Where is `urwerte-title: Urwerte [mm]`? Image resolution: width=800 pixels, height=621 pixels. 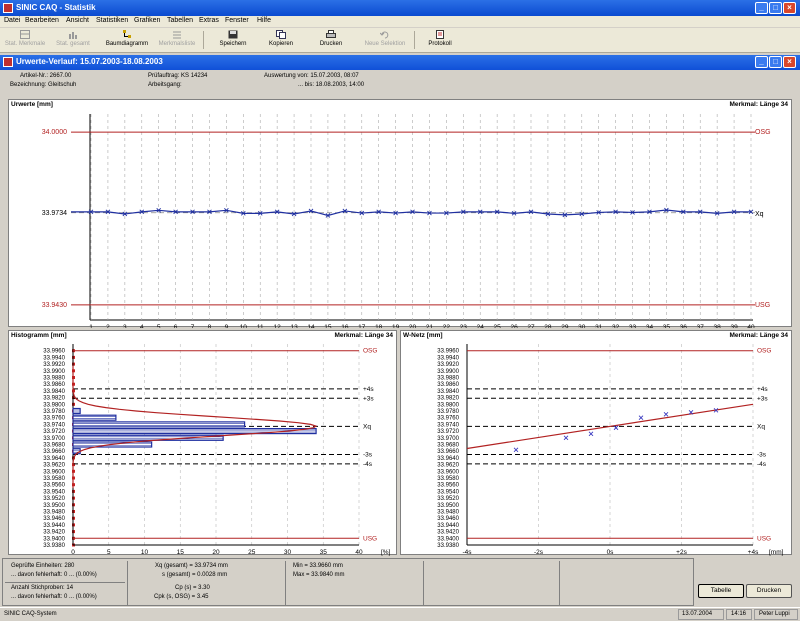
urwerte-title: Urwerte [mm] is located at coordinates (32, 104).